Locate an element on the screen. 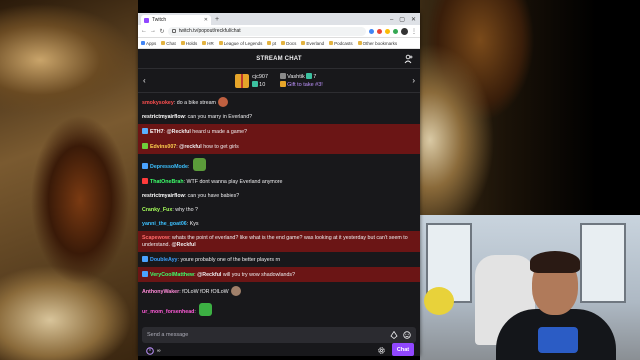  lock-icon is located at coordinates (174, 31).